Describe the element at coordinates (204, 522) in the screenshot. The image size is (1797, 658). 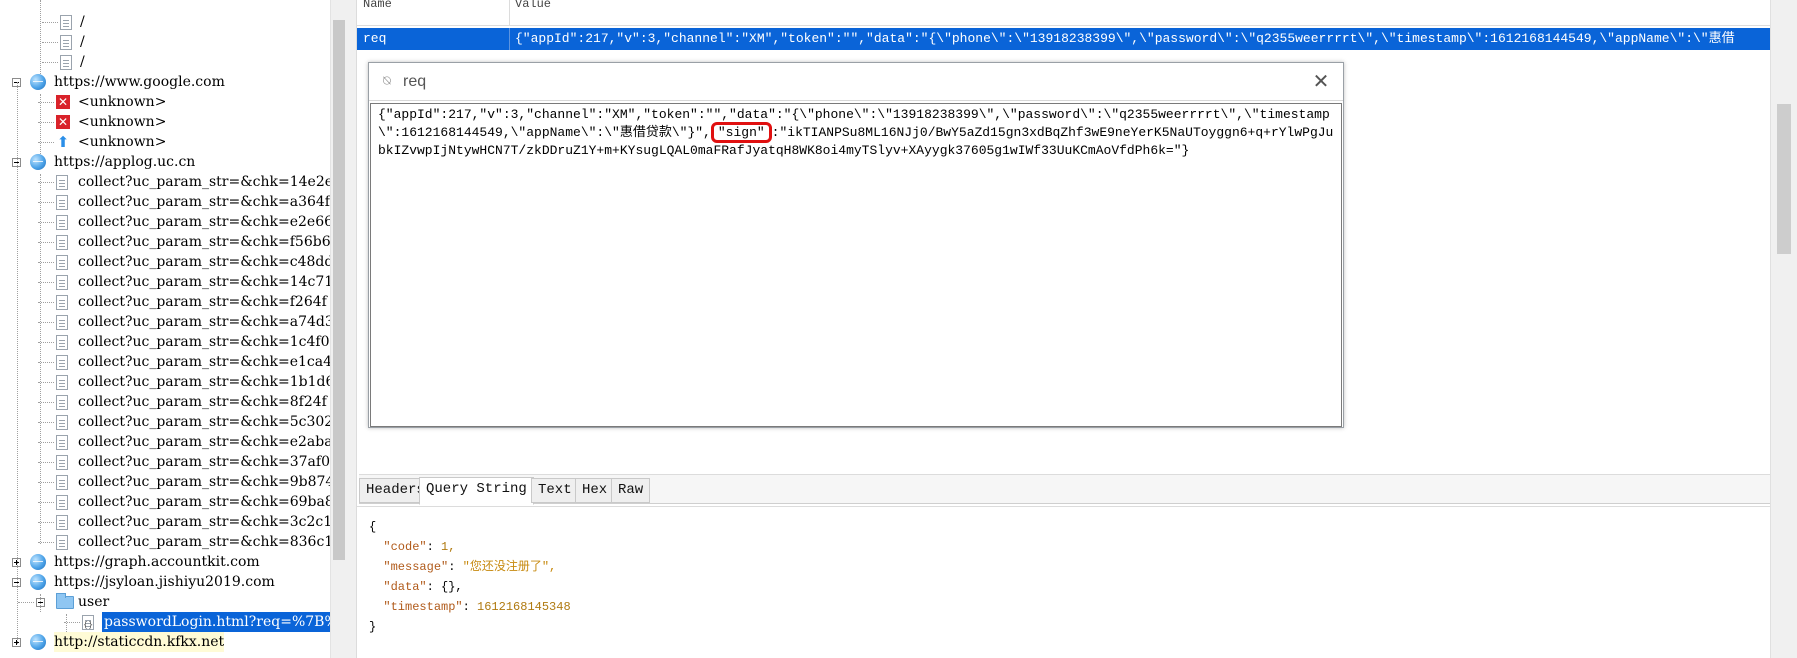
I see `tree-item-label: collect?uc_param_str=&chk=3c2c1` at that location.